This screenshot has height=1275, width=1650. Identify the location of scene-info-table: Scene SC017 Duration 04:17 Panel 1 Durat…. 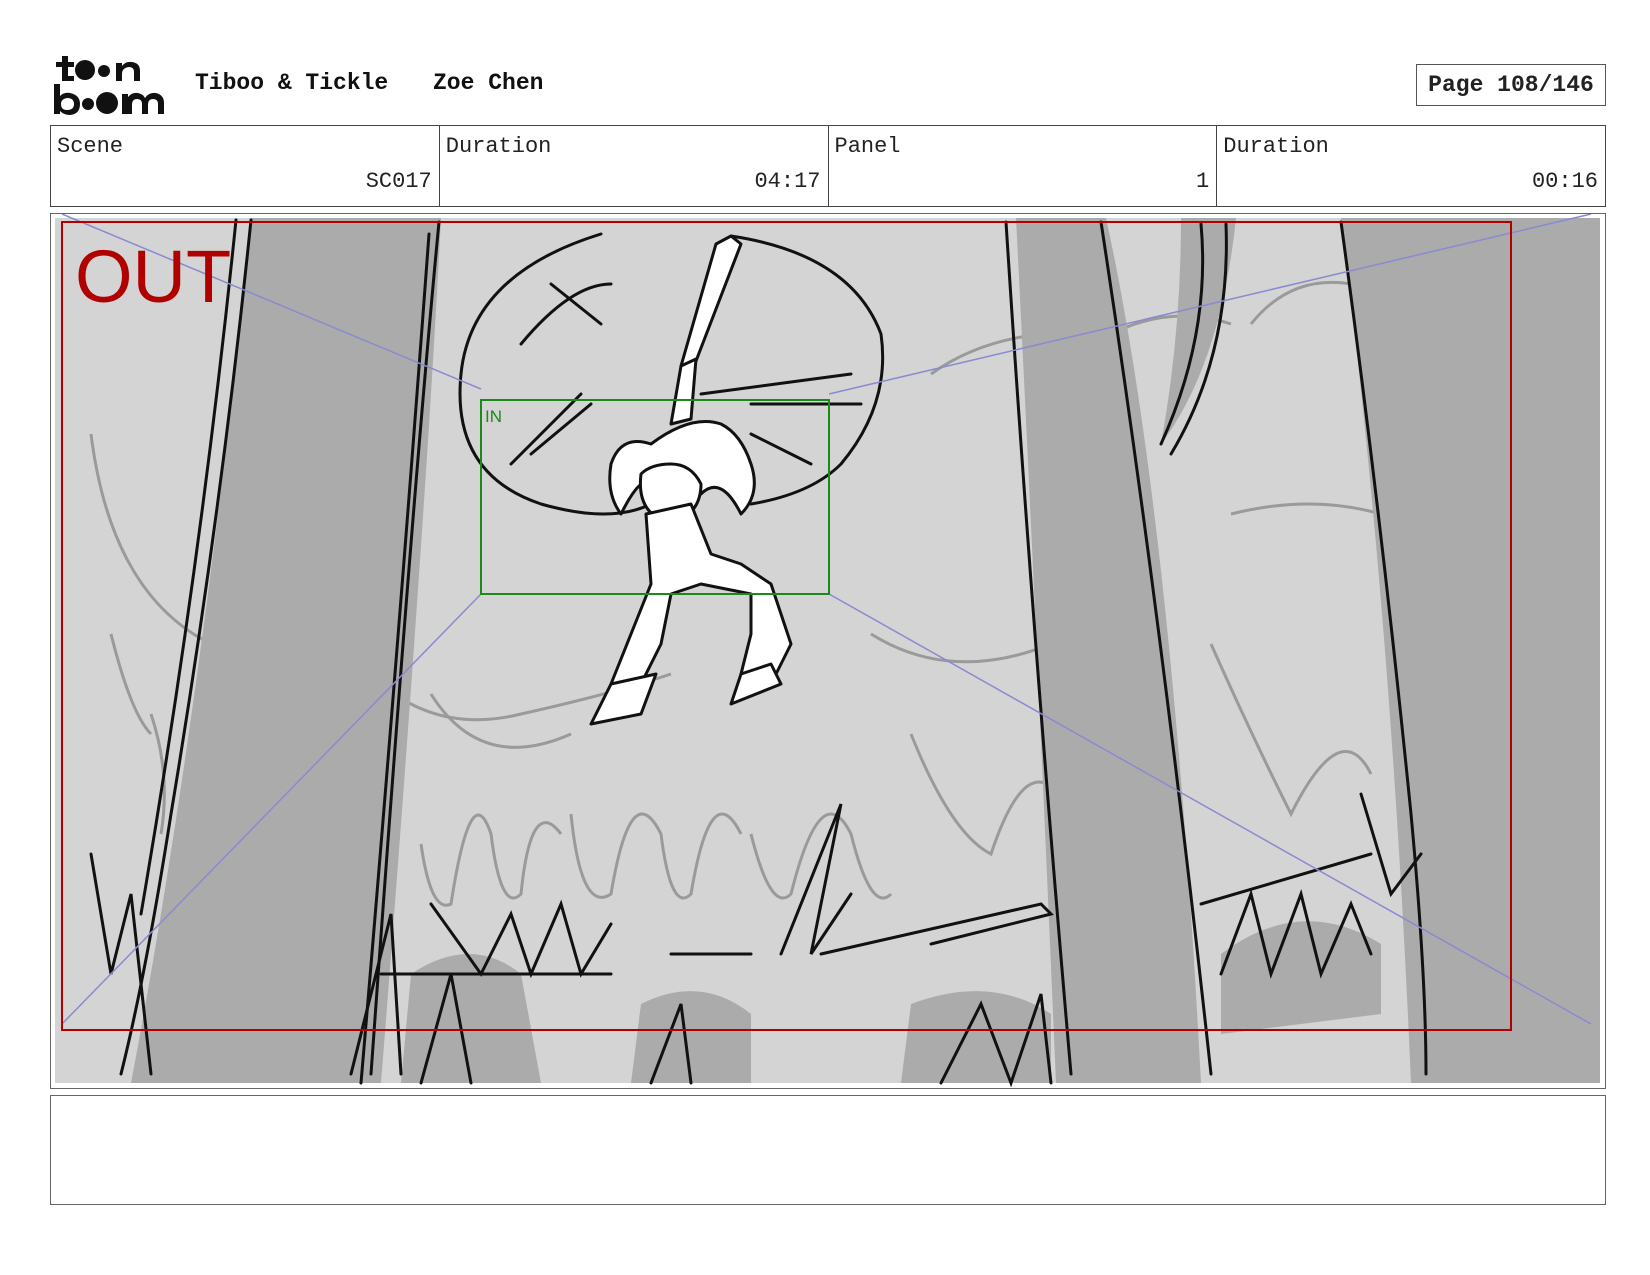
(828, 166).